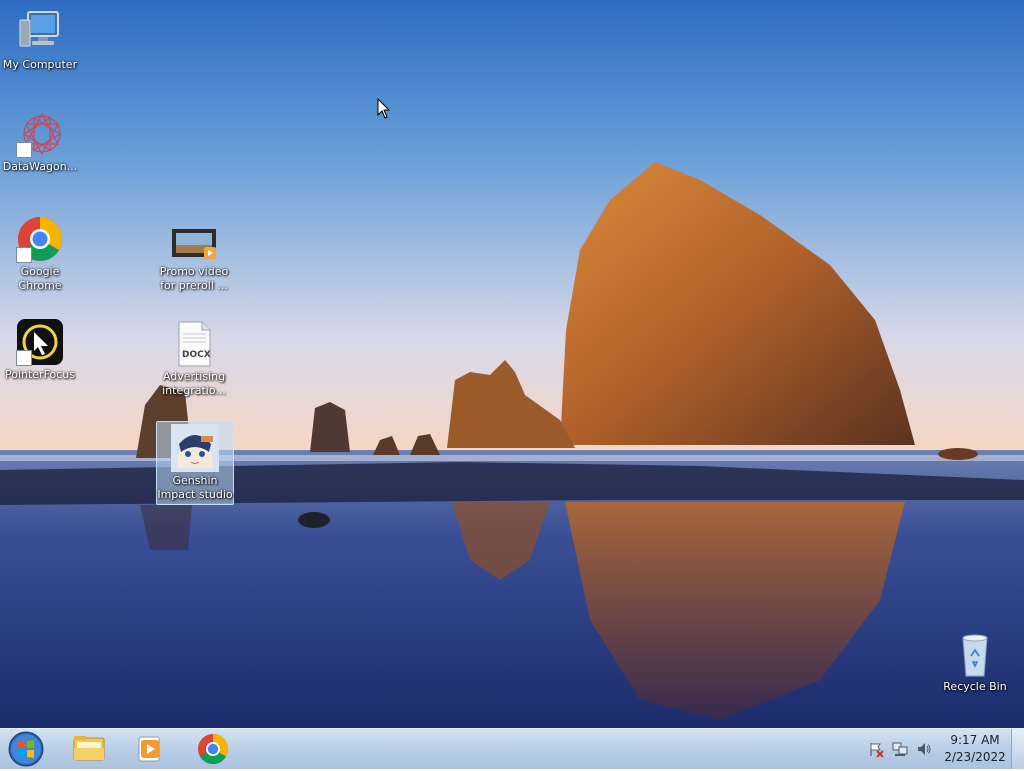 The image size is (1024, 771). I want to click on action-center-flag-icon, so click(876, 749).